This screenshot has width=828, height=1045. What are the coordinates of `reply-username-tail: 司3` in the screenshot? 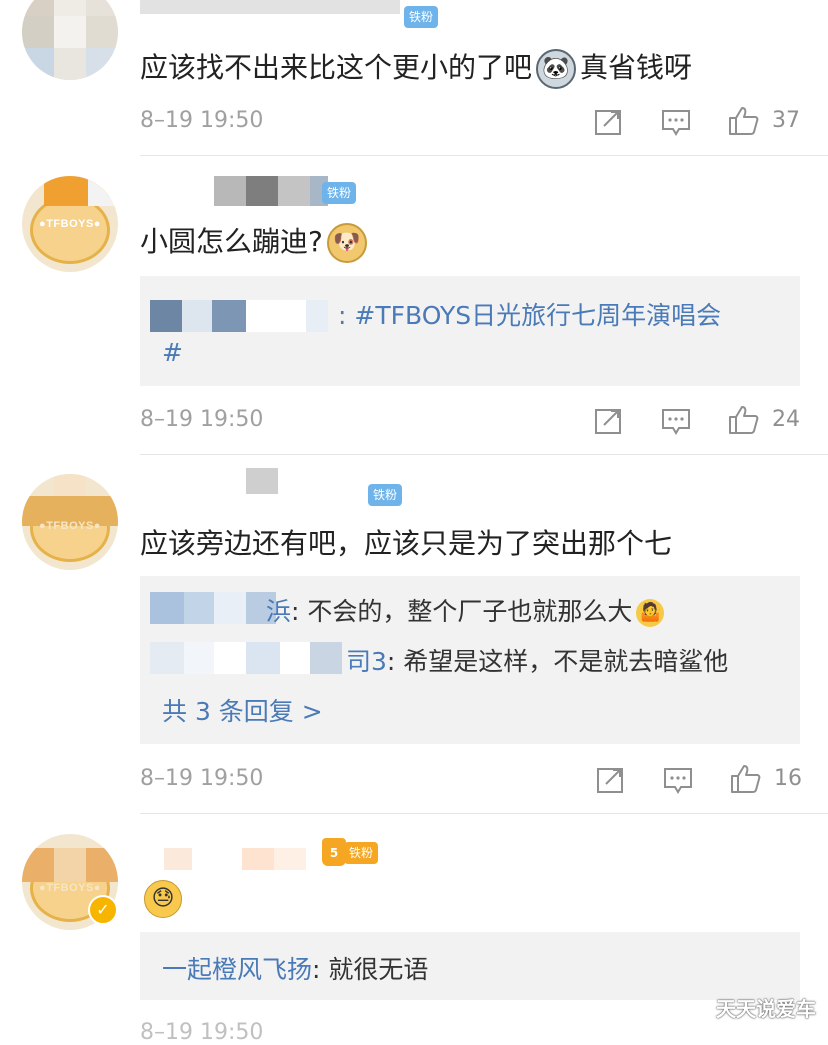 It's located at (366, 661).